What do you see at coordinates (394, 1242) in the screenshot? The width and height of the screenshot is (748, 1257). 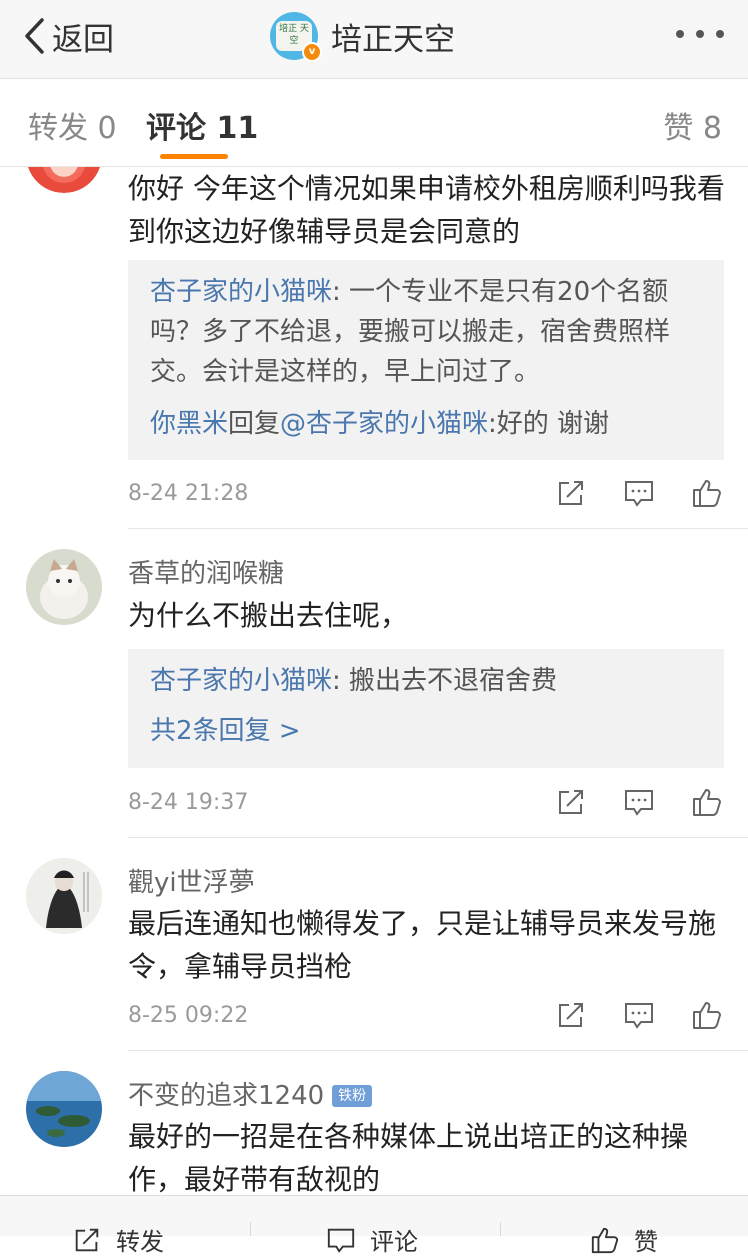 I see `comment-label: 评论` at bounding box center [394, 1242].